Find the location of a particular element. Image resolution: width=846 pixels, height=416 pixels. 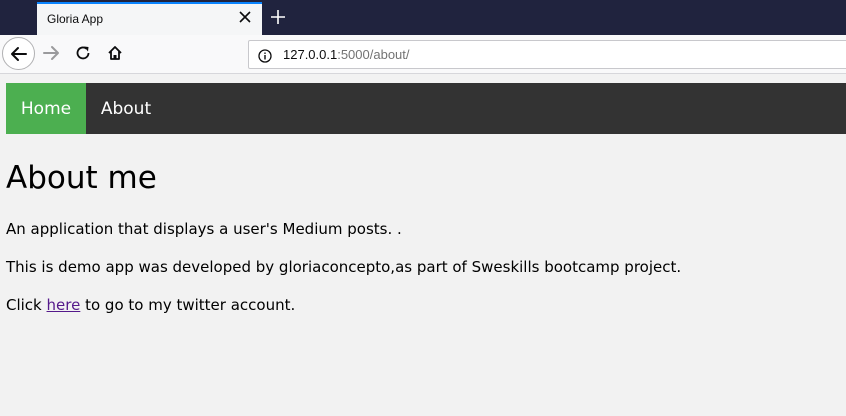

url-text: 127.0.0.1:5000/about/ is located at coordinates (346, 54).